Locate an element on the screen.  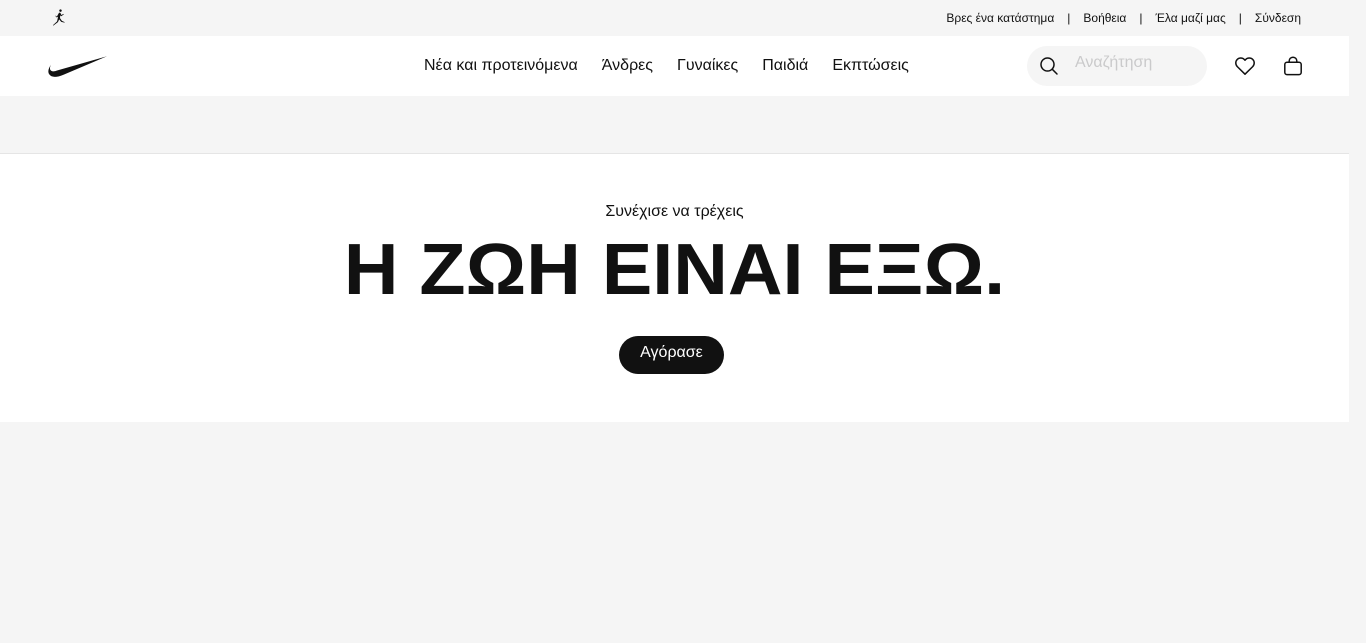
help-link: Βοήθεια is located at coordinates (1104, 18).